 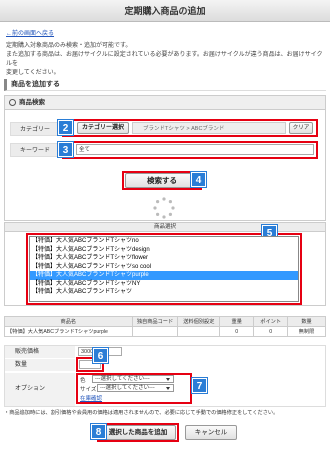 What do you see at coordinates (98, 431) in the screenshot?
I see `step-badge-8: 8` at bounding box center [98, 431].